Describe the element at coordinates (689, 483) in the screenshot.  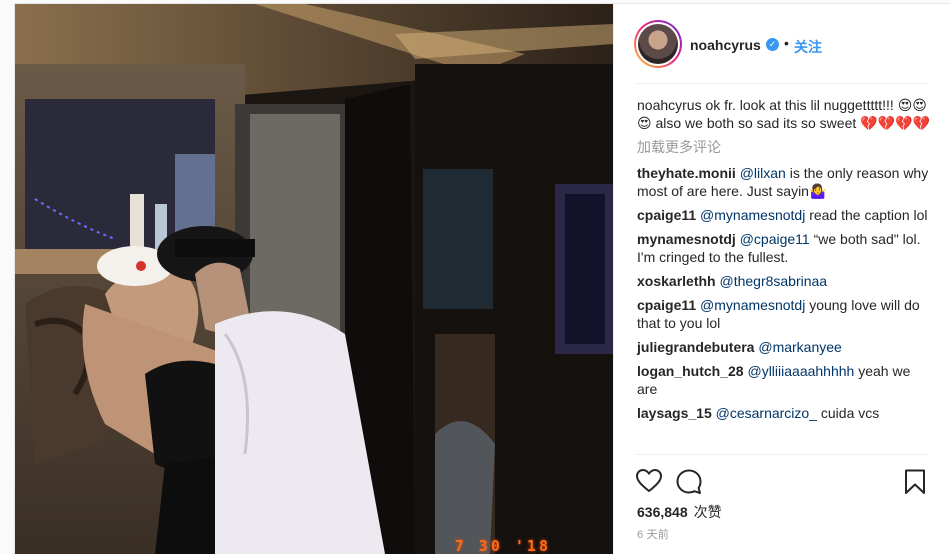
I see `comment-icon` at that location.